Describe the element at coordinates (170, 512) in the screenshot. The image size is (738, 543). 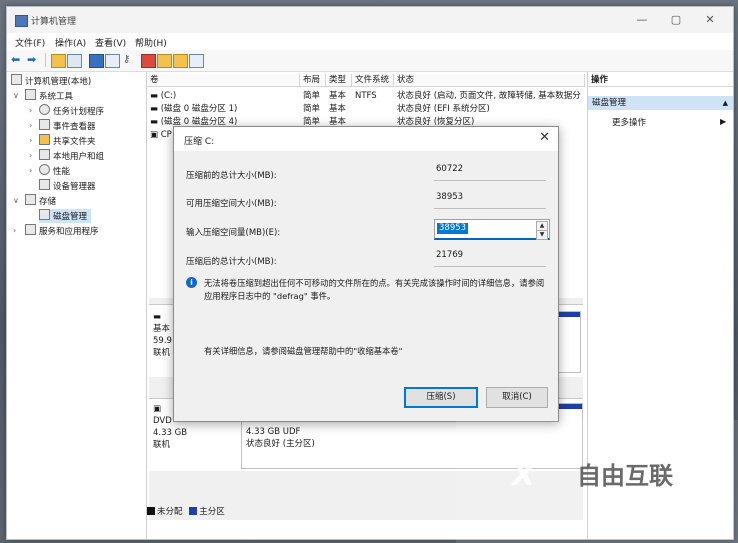
I see `legend-unallocated: 未分配` at that location.